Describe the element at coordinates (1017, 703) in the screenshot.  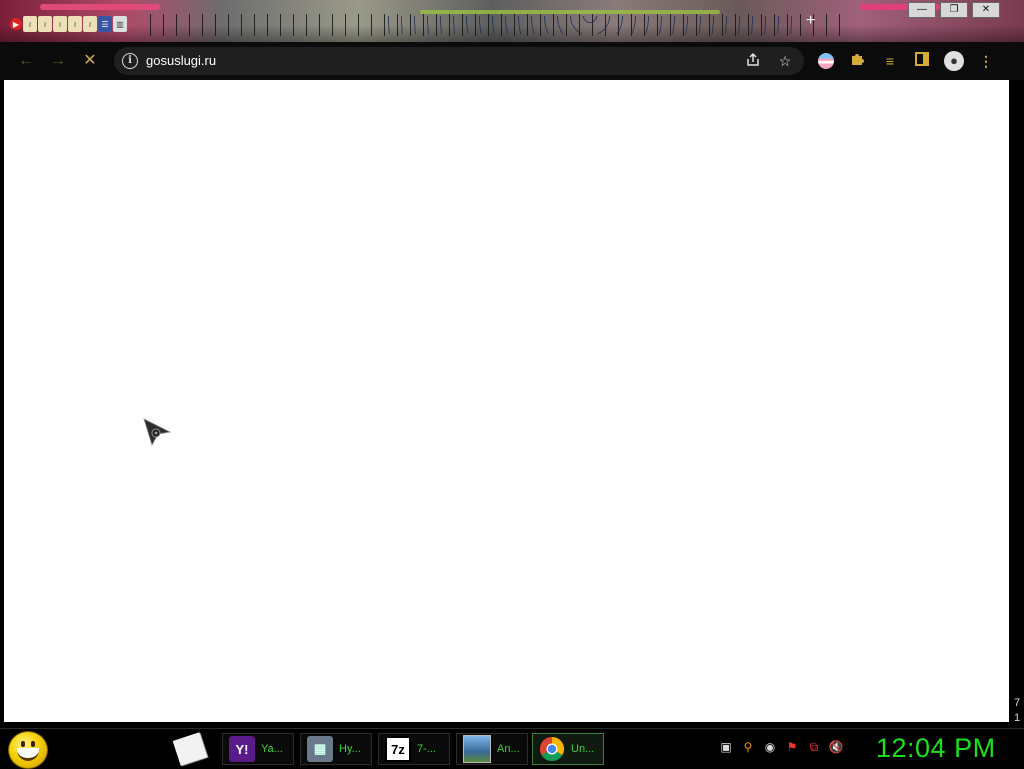
I see `side-counter-digit: 7` at that location.